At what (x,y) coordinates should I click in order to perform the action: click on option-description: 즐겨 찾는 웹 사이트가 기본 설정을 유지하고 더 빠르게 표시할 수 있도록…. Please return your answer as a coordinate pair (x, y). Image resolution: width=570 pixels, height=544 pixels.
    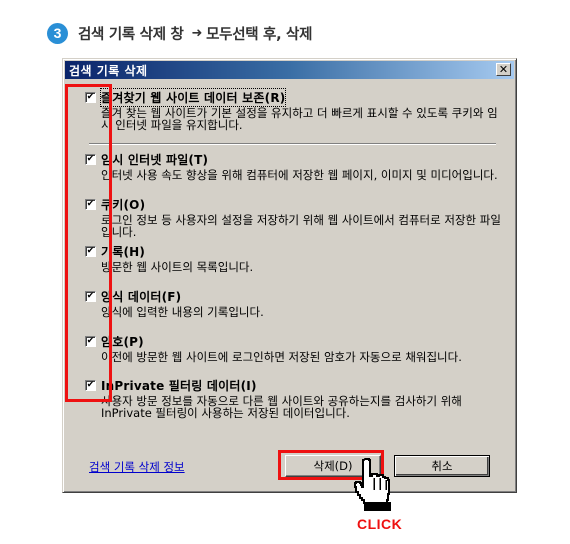
    Looking at the image, I should click on (299, 119).